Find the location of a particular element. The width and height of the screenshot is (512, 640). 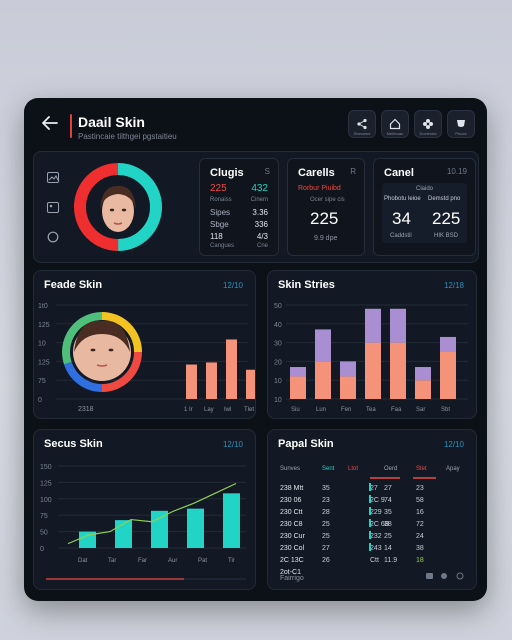

clugis-row: 225 432 is located at coordinates (239, 188).